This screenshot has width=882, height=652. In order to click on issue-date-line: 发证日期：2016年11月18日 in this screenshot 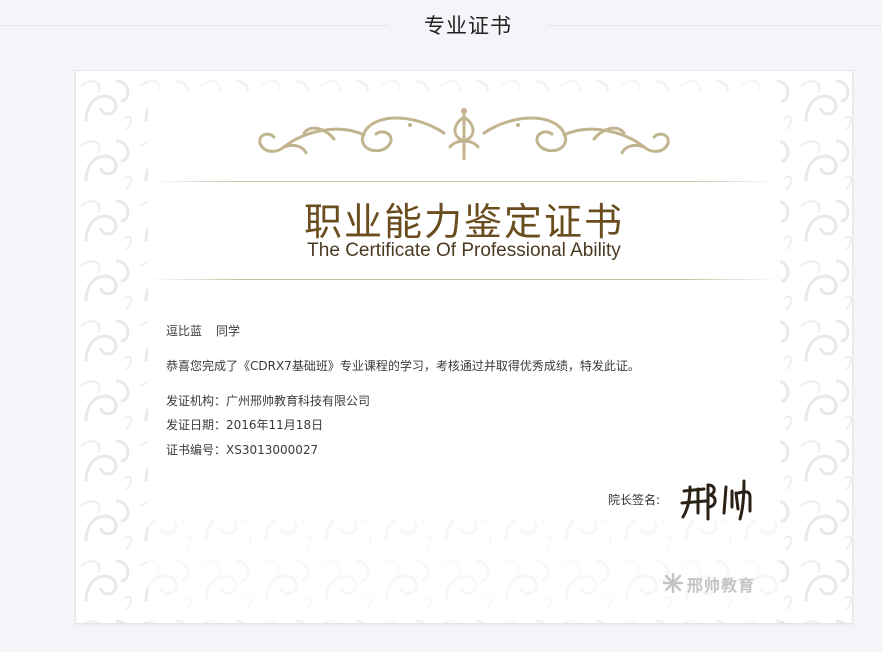, I will do `click(245, 425)`.